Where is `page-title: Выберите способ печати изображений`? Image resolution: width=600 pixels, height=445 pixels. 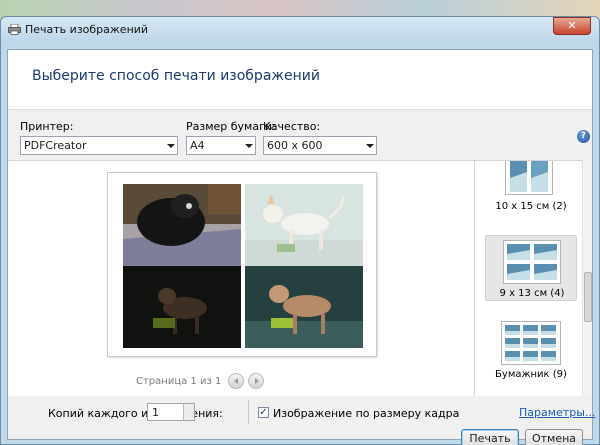 page-title: Выберите способ печати изображений is located at coordinates (176, 76).